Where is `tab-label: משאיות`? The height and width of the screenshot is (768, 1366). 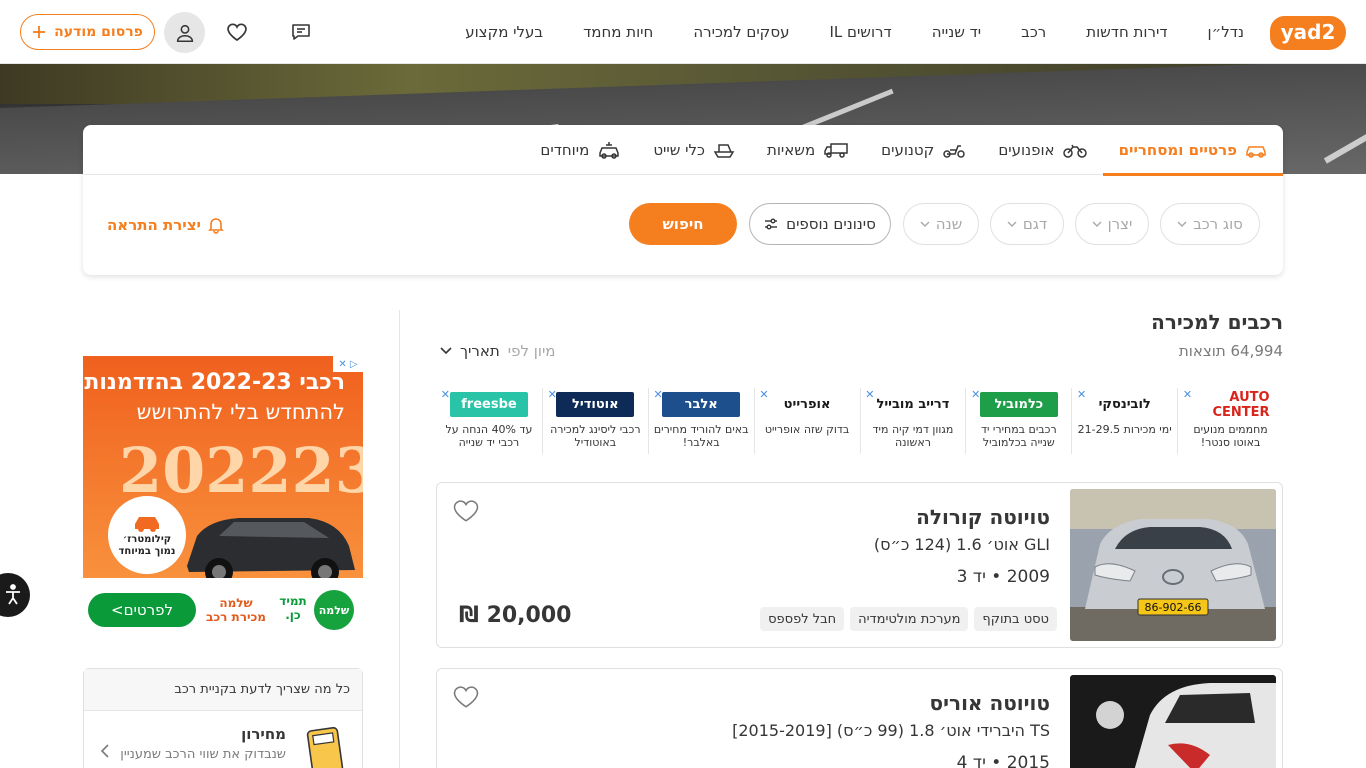 tab-label: משאיות is located at coordinates (791, 150).